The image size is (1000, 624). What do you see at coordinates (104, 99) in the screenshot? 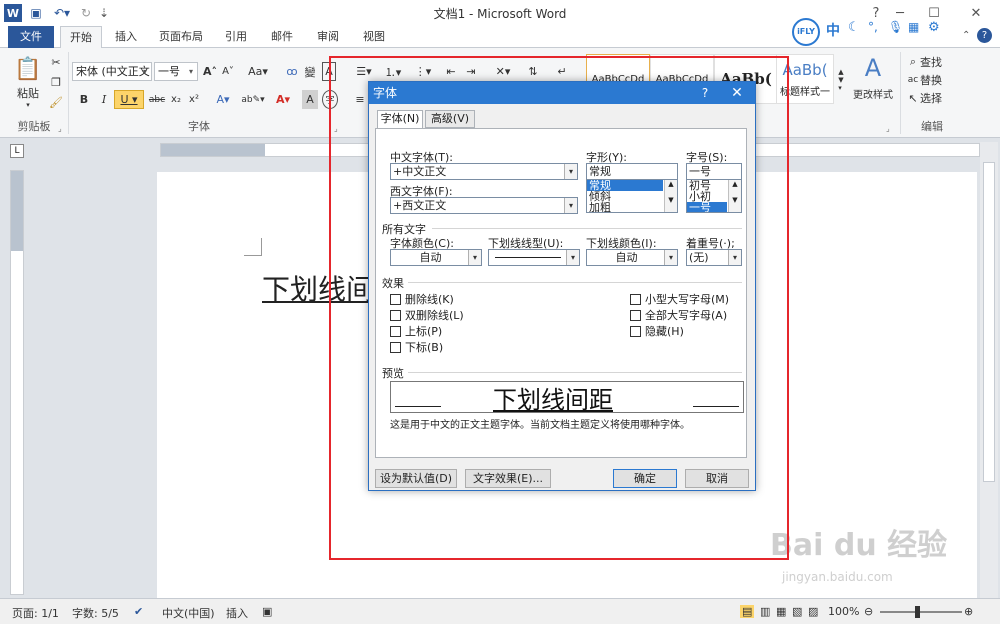
I see `italic-button: I` at bounding box center [104, 99].